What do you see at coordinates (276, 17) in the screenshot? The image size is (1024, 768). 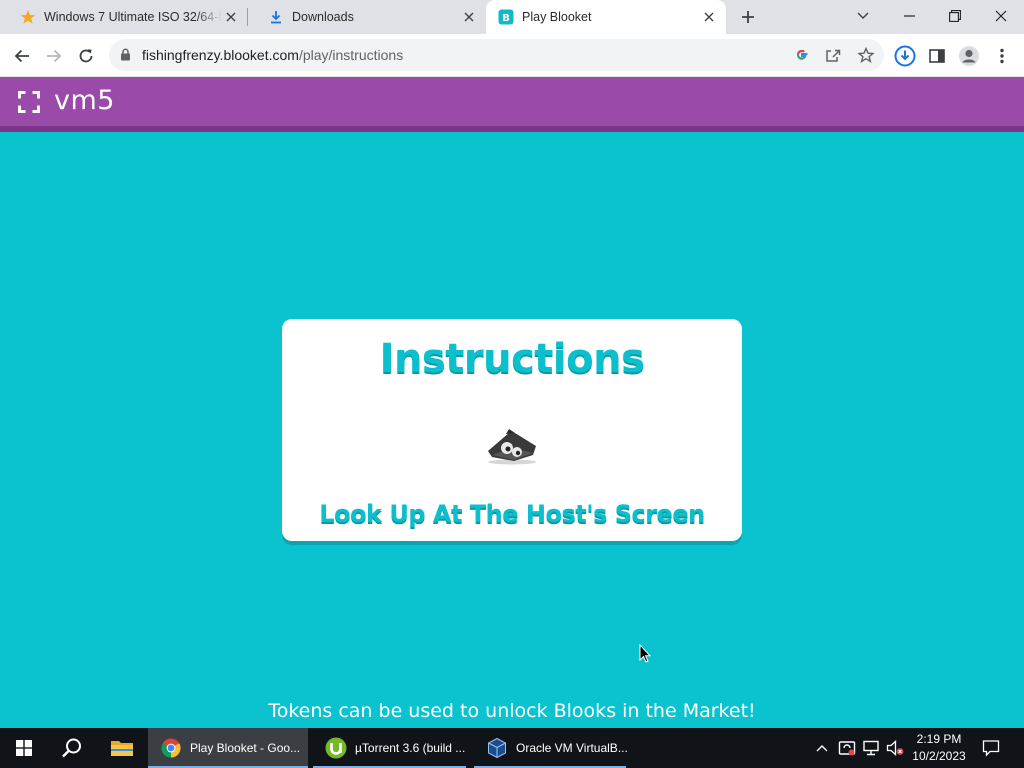 I see `download-icon` at bounding box center [276, 17].